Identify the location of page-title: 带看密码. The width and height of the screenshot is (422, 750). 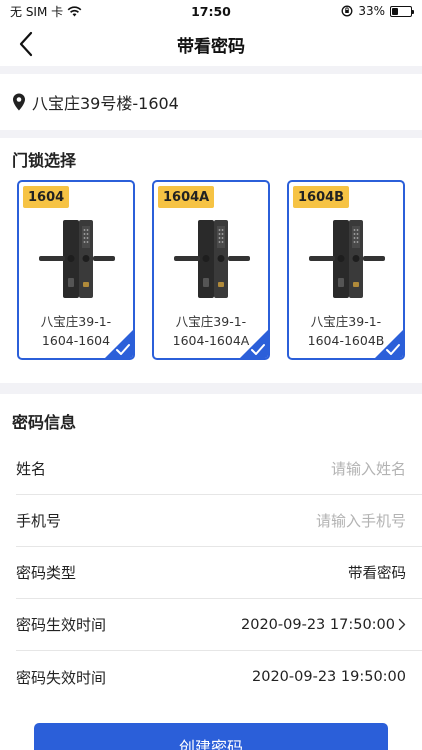
(211, 46).